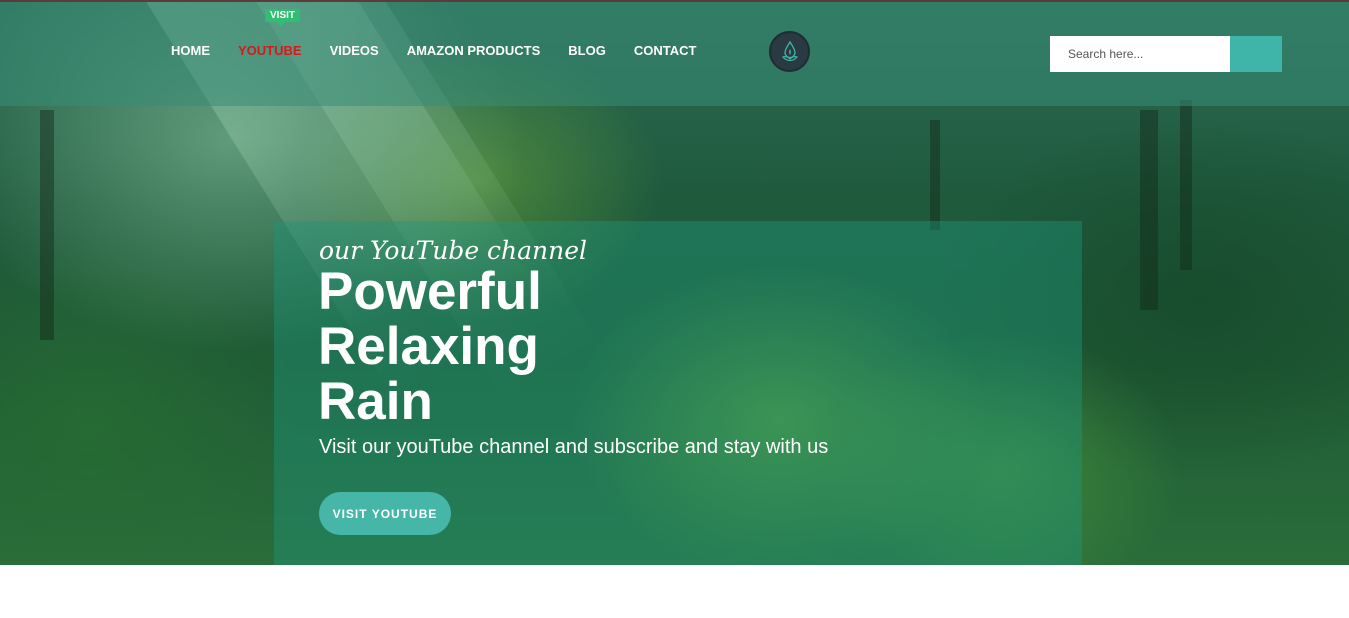  What do you see at coordinates (283, 17) in the screenshot?
I see `visit-badge: VISIT` at bounding box center [283, 17].